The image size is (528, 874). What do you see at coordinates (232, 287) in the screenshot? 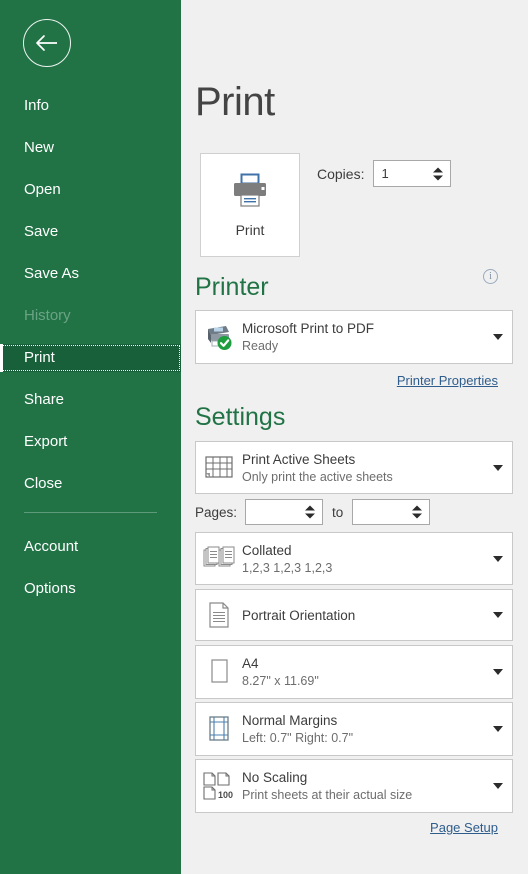
I see `printer-section-heading: Printer` at bounding box center [232, 287].